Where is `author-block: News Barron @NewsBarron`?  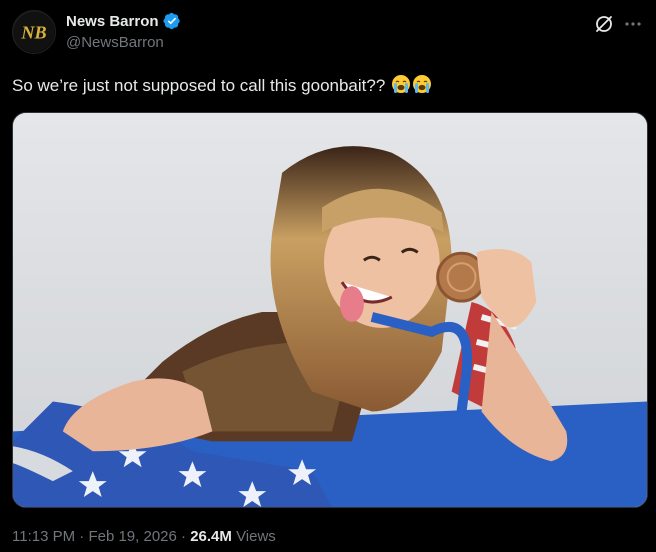 author-block: News Barron @NewsBarron is located at coordinates (123, 31).